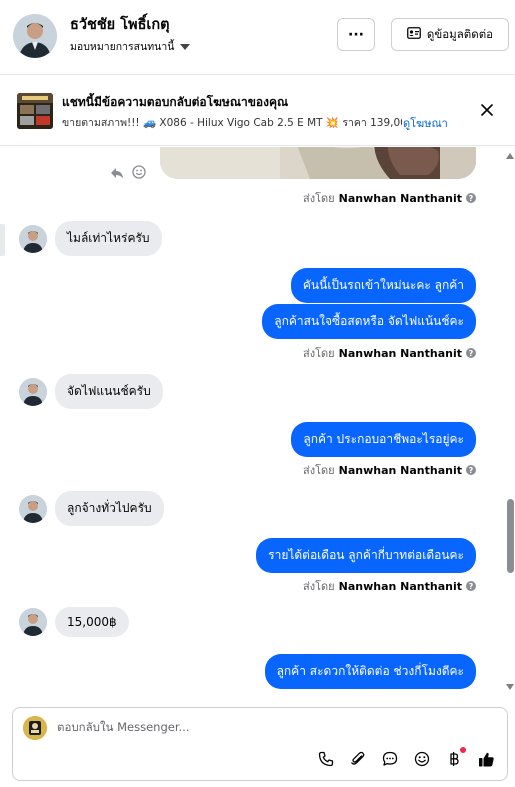  What do you see at coordinates (120, 24) in the screenshot?
I see `contact-name: ธวัชชัย โพธิ์เกตุ` at bounding box center [120, 24].